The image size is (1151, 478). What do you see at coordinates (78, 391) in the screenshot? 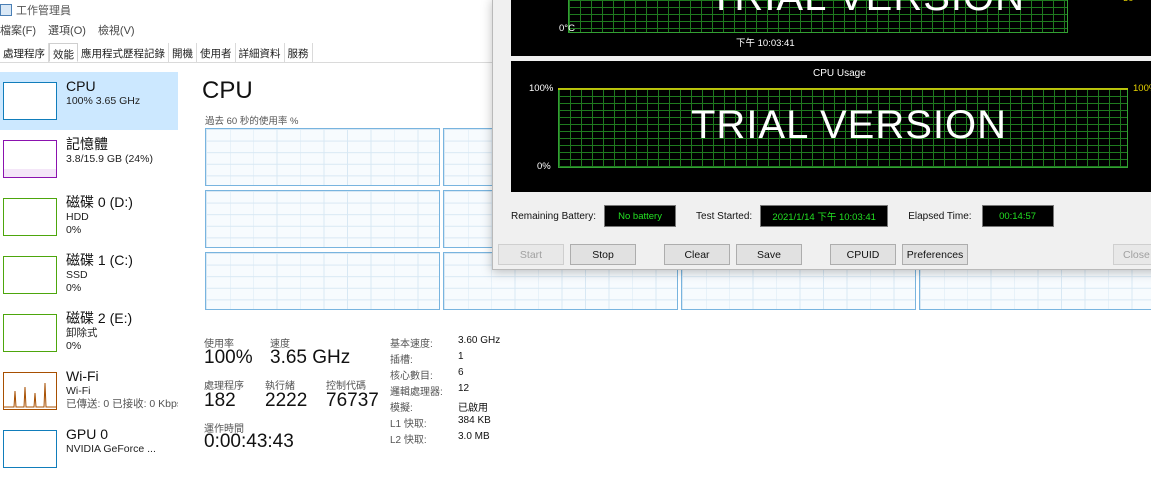
I see `sidebar-item-sub: Wi-Fi` at bounding box center [78, 391].